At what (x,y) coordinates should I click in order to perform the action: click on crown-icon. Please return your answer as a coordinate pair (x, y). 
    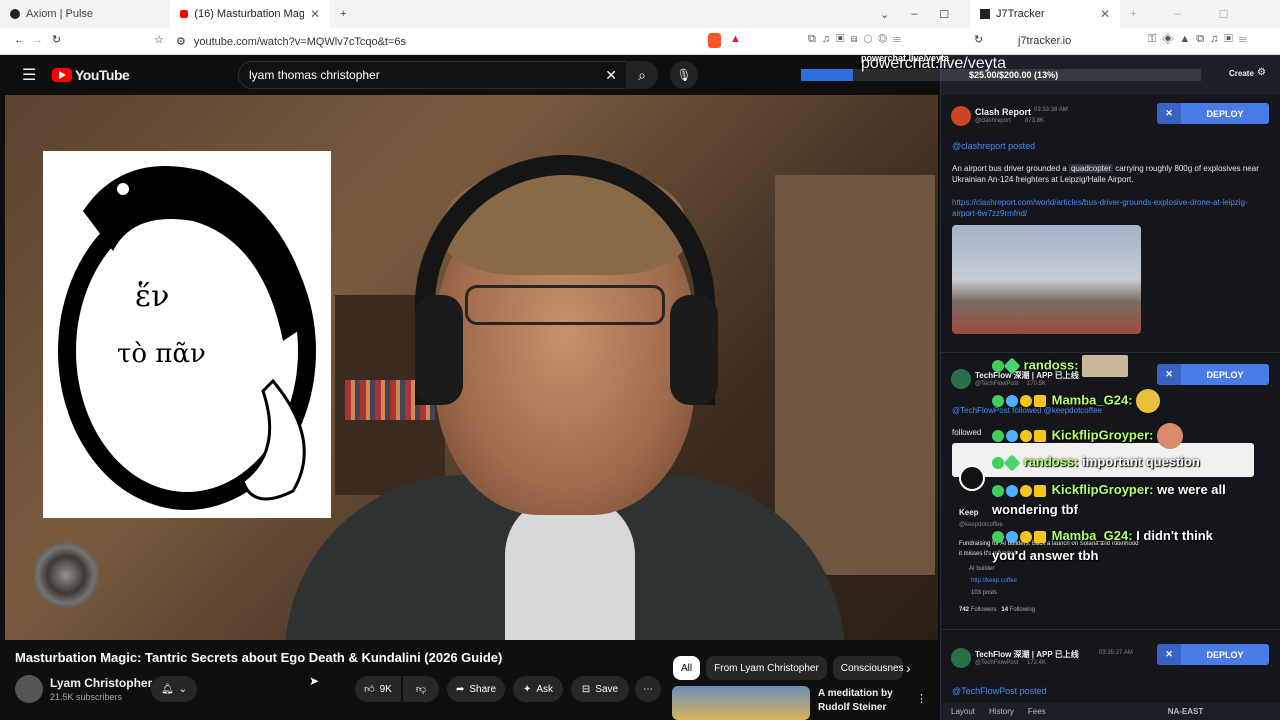
    Looking at the image, I should click on (1040, 401).